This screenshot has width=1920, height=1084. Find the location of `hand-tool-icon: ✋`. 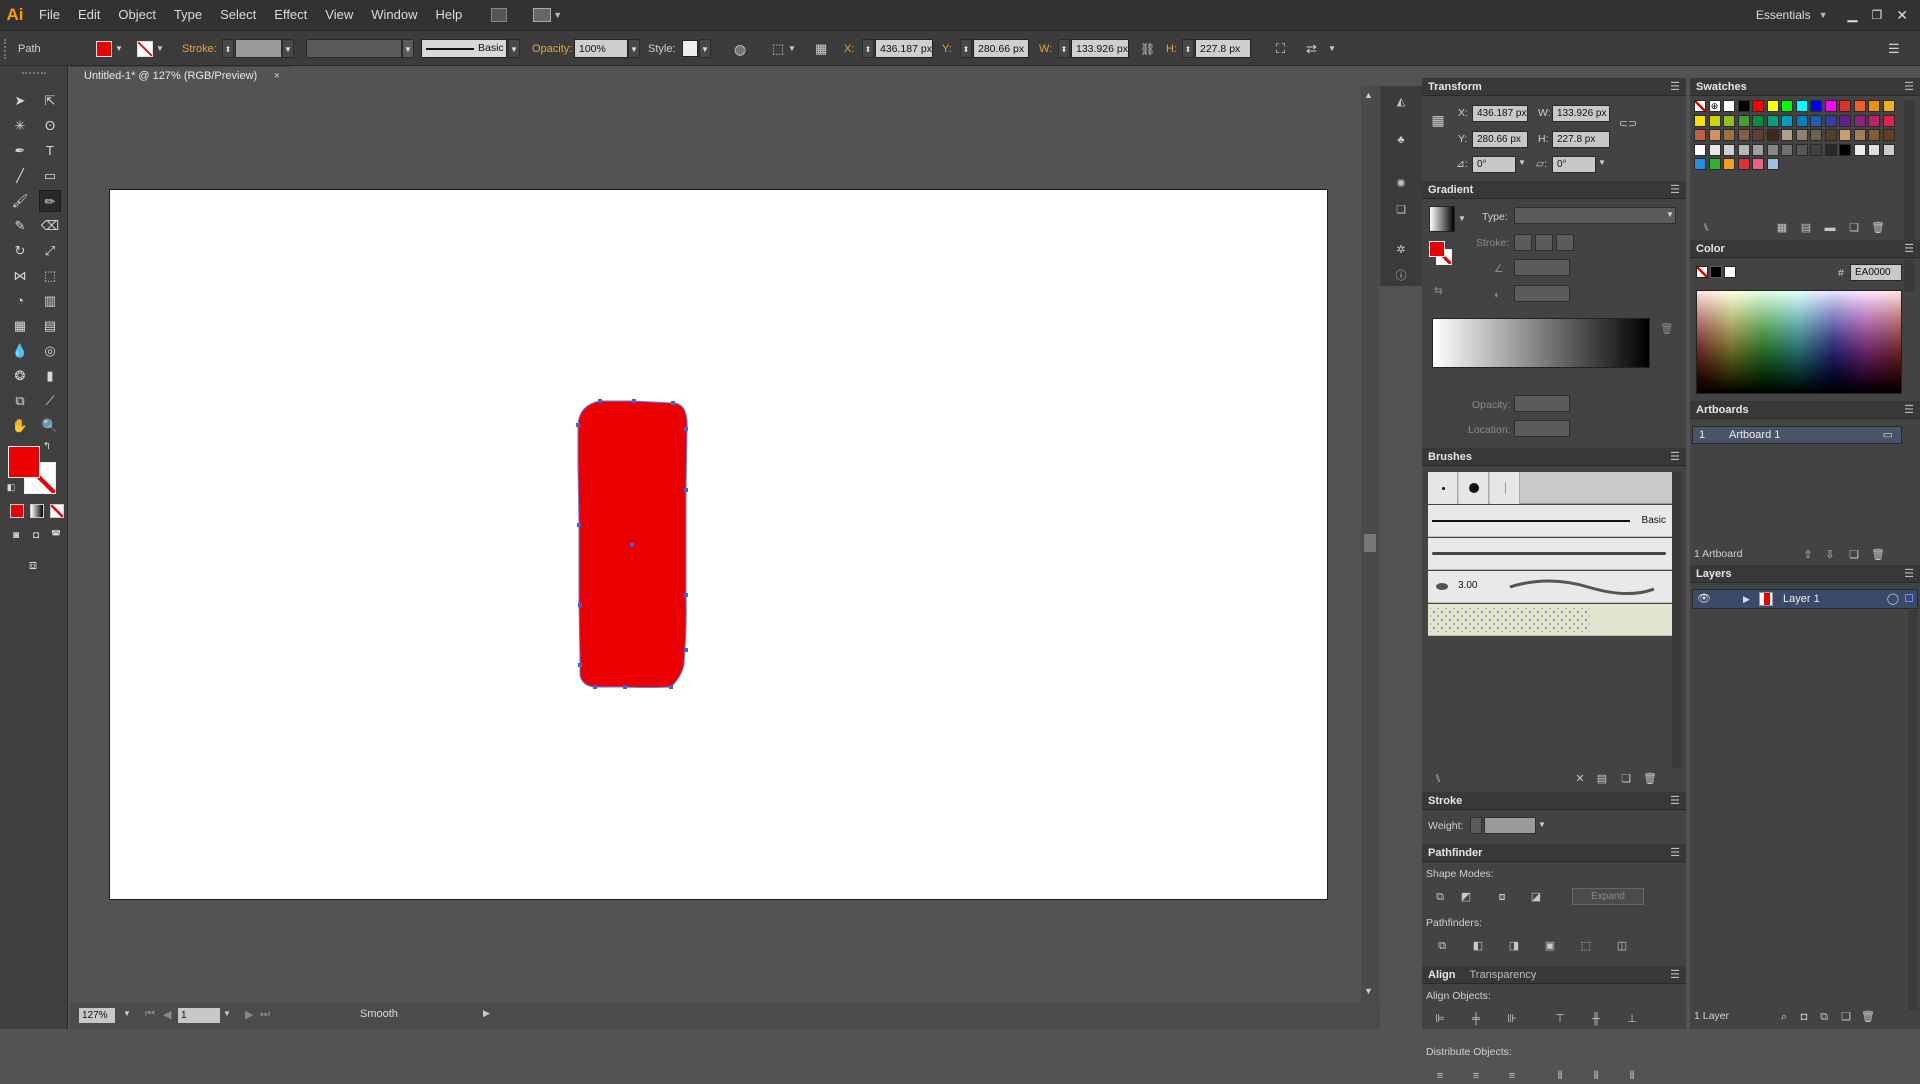

hand-tool-icon: ✋ is located at coordinates (20, 426).